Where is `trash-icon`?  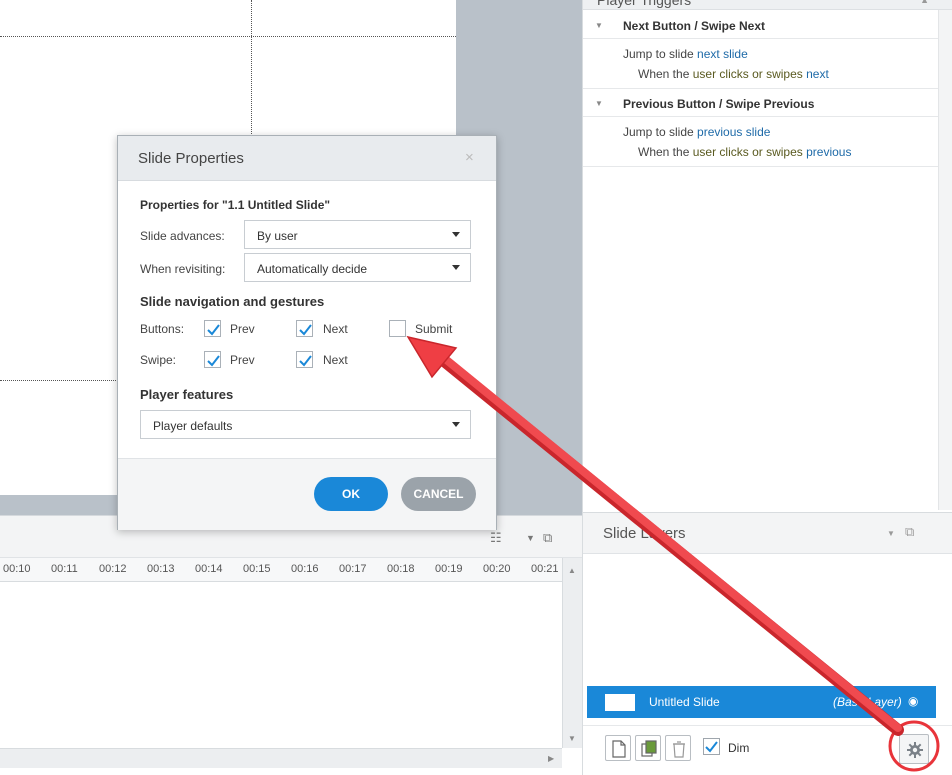
trash-icon is located at coordinates (679, 749).